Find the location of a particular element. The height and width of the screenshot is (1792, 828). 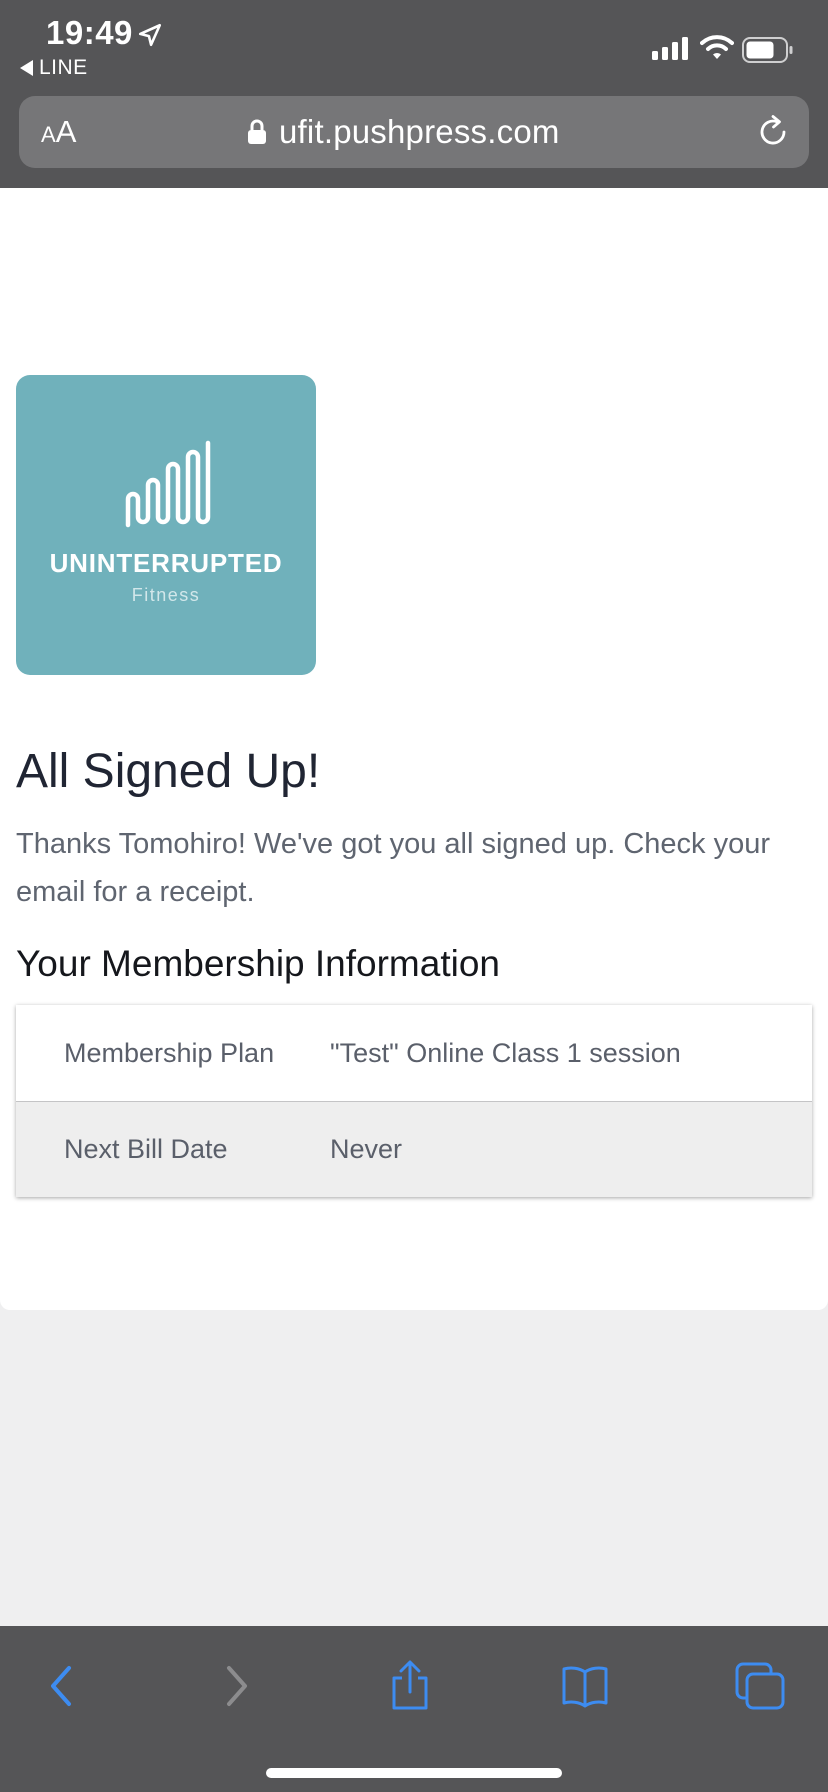

logo-subtitle: Fitness is located at coordinates (166, 595).